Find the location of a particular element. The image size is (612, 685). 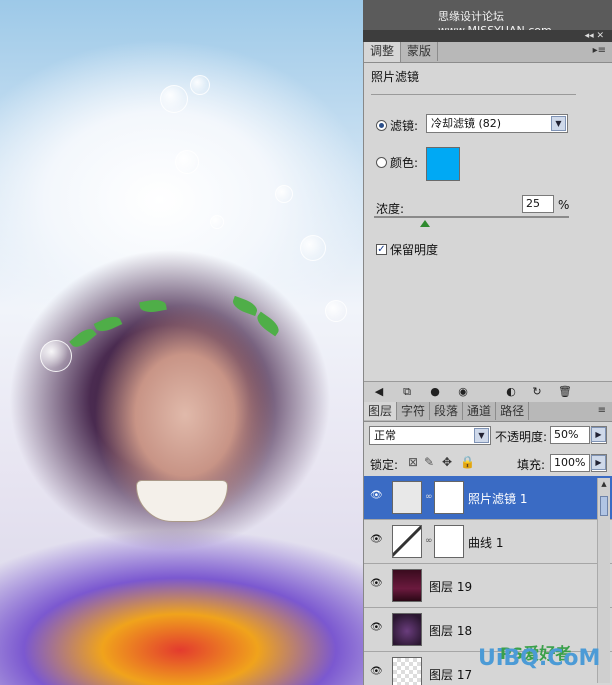

adjustment-thumbnail-icon is located at coordinates (407, 497).